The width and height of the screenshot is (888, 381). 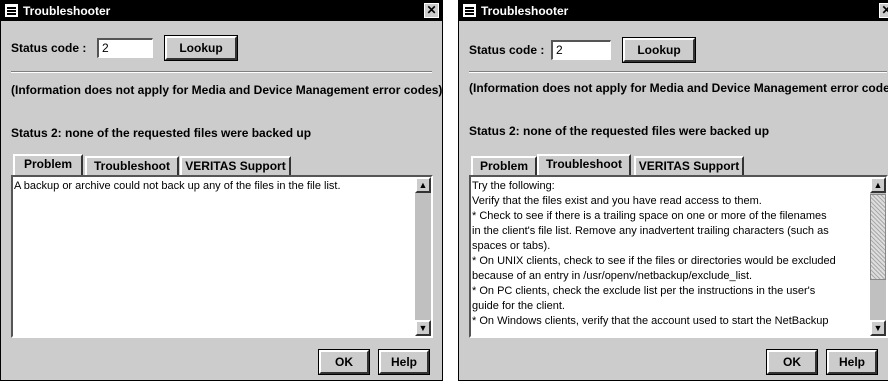 What do you see at coordinates (878, 237) in the screenshot?
I see `scrollbar-thumb` at bounding box center [878, 237].